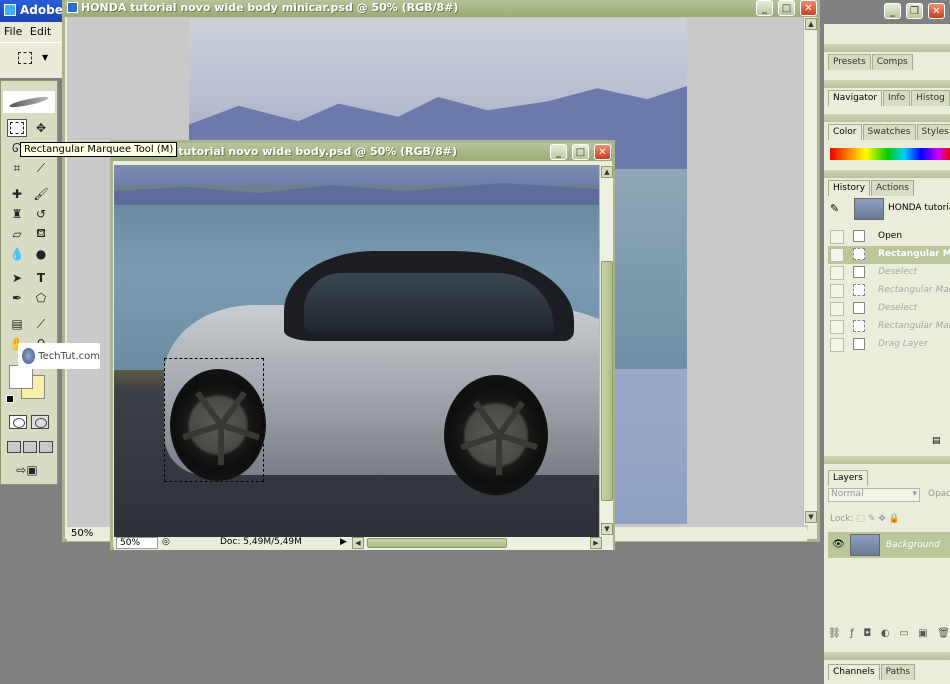  What do you see at coordinates (17, 278) in the screenshot?
I see `path-selection-tool-icon: ➤` at bounding box center [17, 278].